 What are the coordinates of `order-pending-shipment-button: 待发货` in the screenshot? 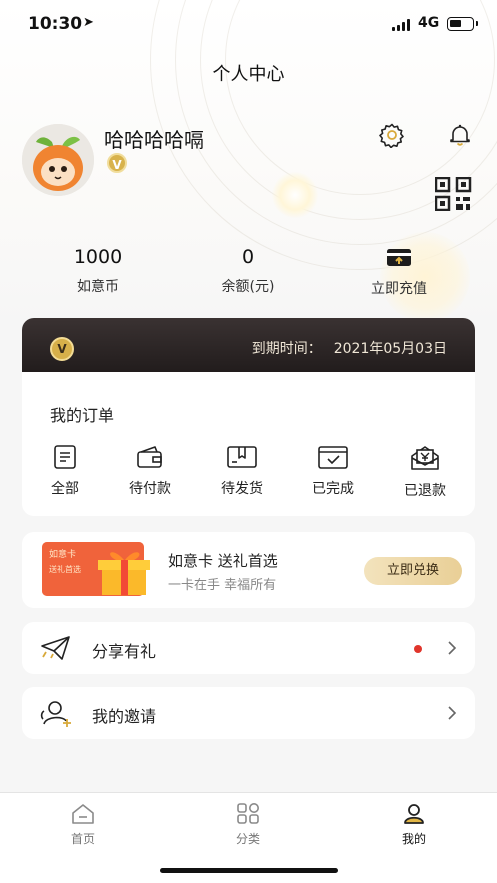 It's located at (242, 471).